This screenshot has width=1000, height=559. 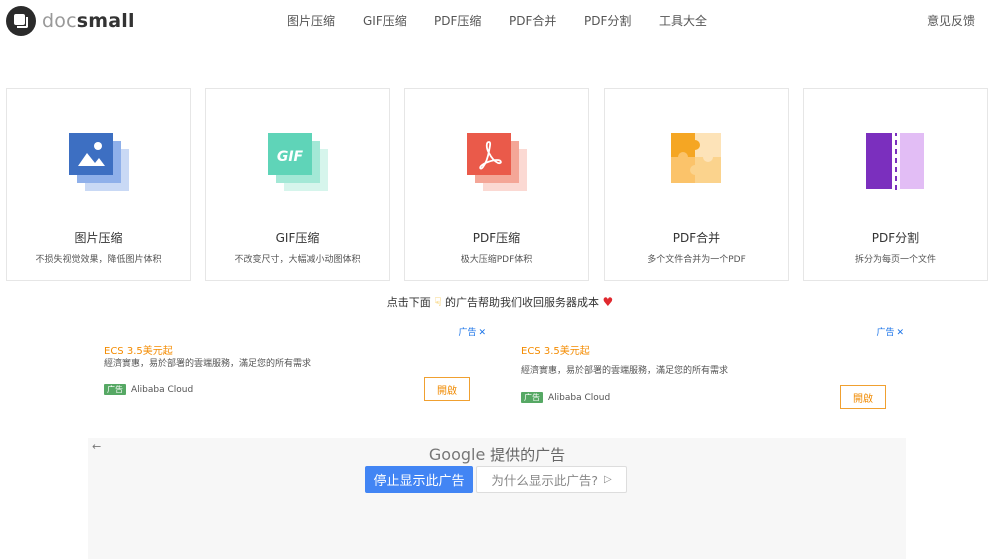 What do you see at coordinates (98, 238) in the screenshot?
I see `card-title: 图片压缩` at bounding box center [98, 238].